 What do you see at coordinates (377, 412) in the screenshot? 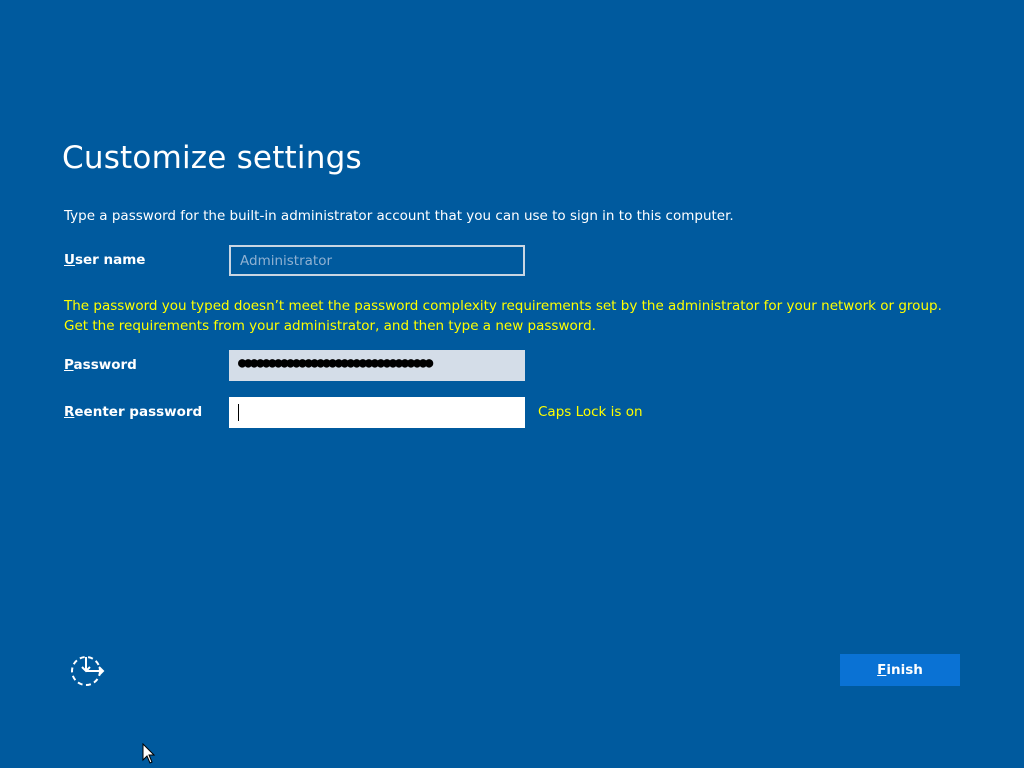
I see `reenter-password-field` at bounding box center [377, 412].